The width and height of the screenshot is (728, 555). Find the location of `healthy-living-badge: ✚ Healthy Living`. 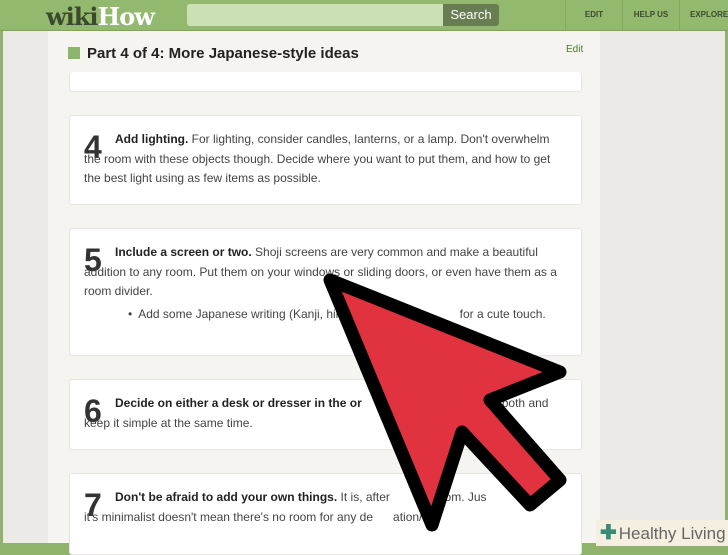

healthy-living-badge: ✚ Healthy Living is located at coordinates (662, 533).